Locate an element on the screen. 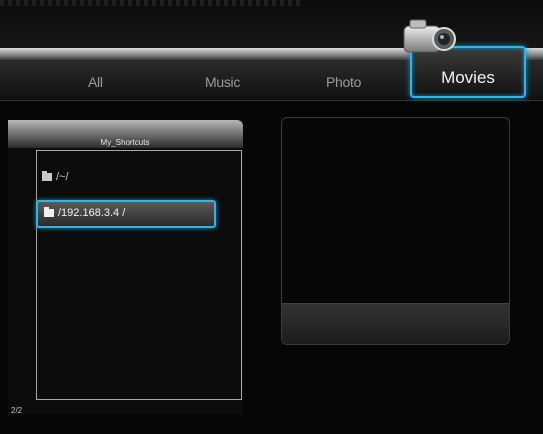 This screenshot has height=434, width=543. page-indicator: 2/2 is located at coordinates (17, 410).